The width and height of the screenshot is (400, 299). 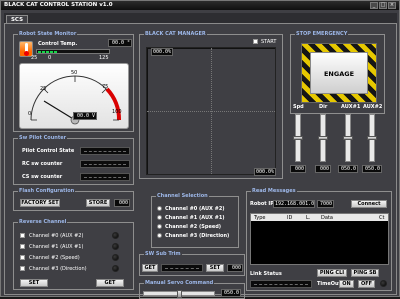 I want to click on temp-scale-zero: 0, so click(x=50, y=58).